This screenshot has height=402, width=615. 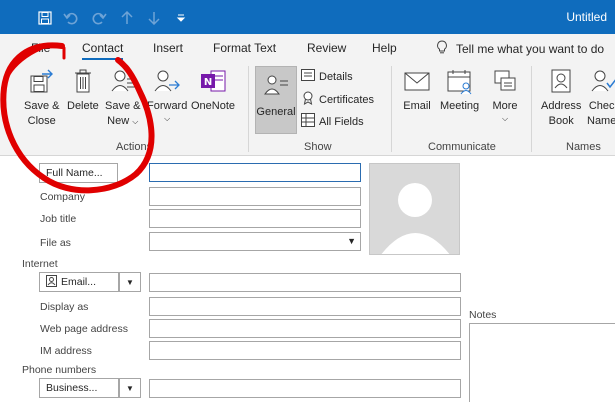 I want to click on lightbulb-icon, so click(x=442, y=48).